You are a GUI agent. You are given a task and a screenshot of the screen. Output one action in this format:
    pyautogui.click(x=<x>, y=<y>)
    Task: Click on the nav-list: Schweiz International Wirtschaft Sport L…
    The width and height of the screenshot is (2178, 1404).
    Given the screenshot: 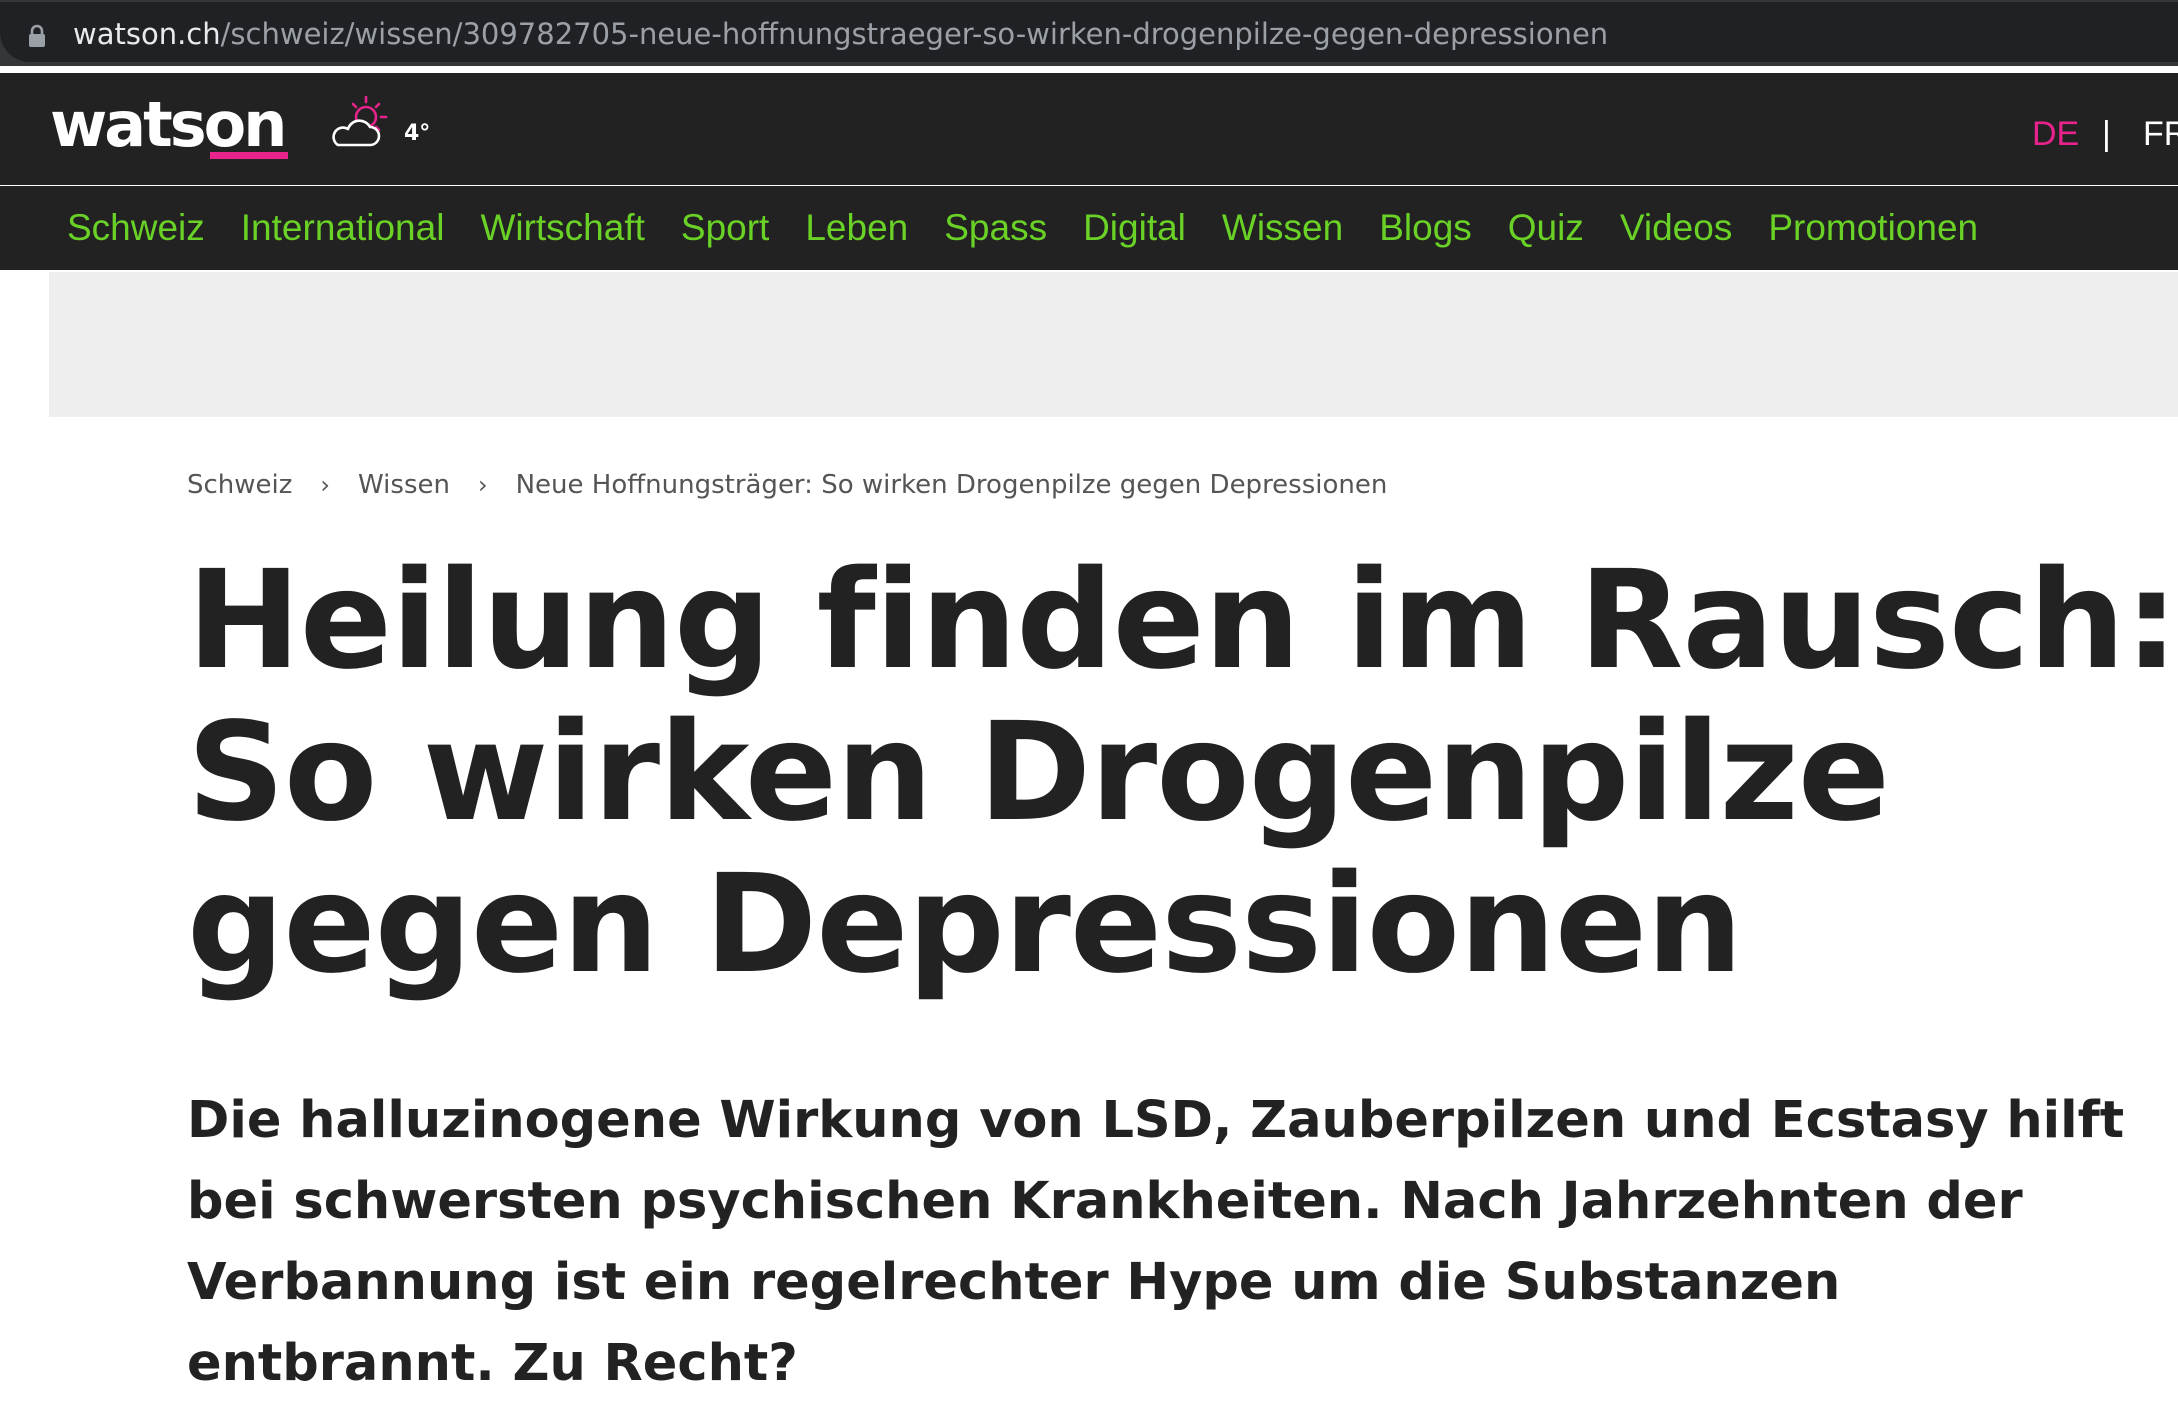 What is the action you would take?
    pyautogui.click(x=1040, y=228)
    